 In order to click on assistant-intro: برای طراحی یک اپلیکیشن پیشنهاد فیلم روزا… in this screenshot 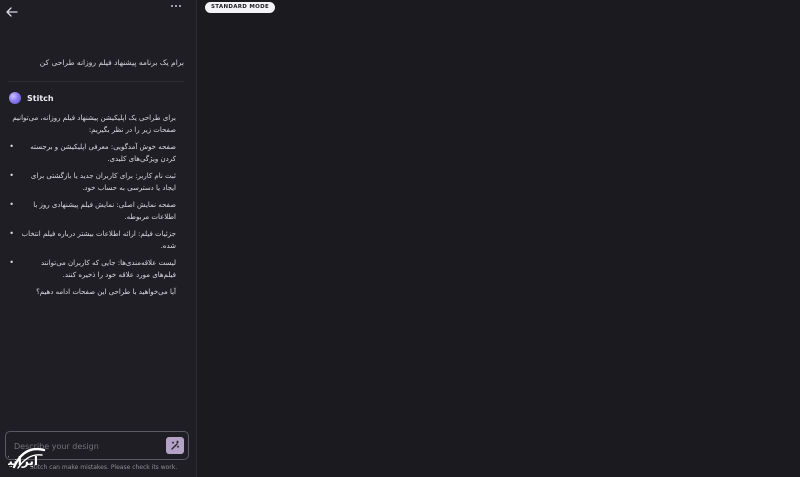, I will do `click(94, 124)`.